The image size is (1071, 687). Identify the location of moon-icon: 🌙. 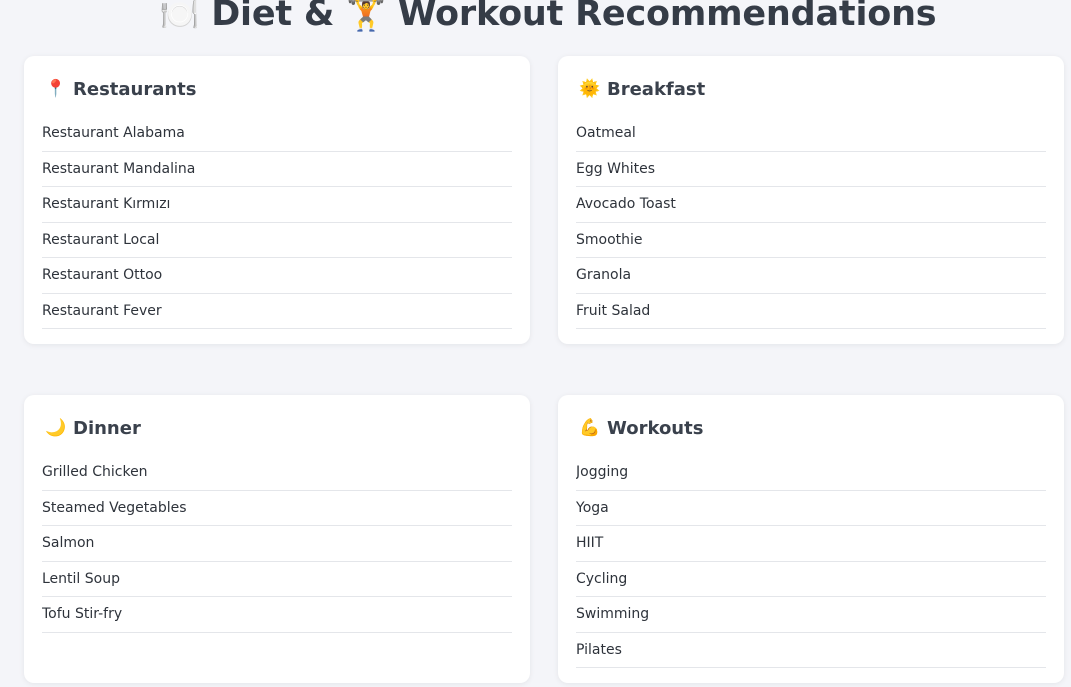
(56, 428).